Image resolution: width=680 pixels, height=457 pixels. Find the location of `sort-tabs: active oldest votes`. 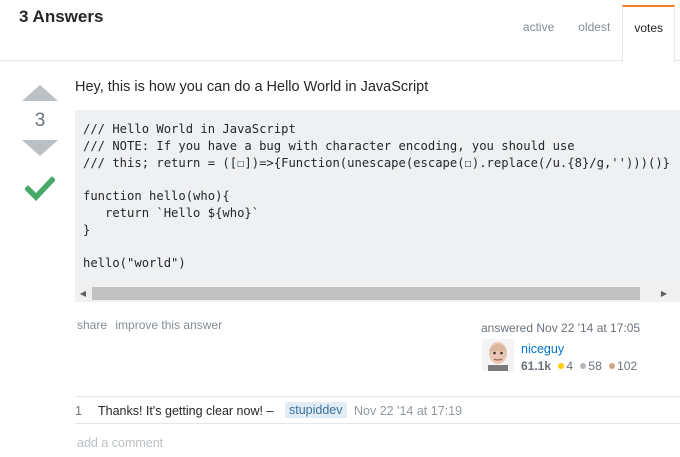

sort-tabs: active oldest votes is located at coordinates (593, 33).